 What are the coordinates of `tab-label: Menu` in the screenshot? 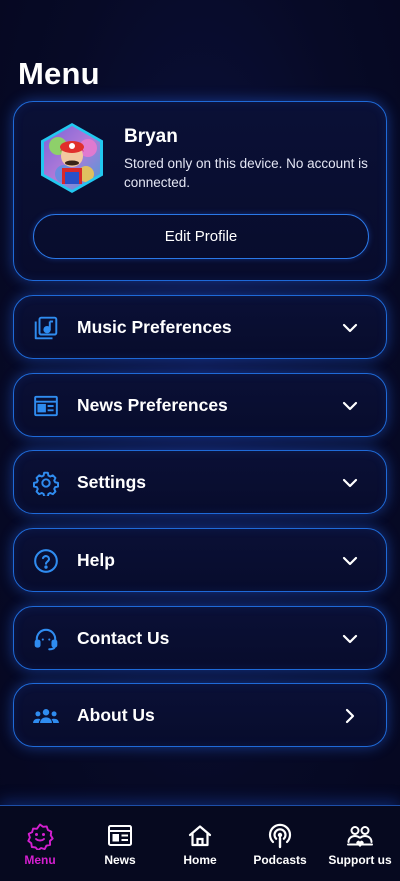 It's located at (40, 860).